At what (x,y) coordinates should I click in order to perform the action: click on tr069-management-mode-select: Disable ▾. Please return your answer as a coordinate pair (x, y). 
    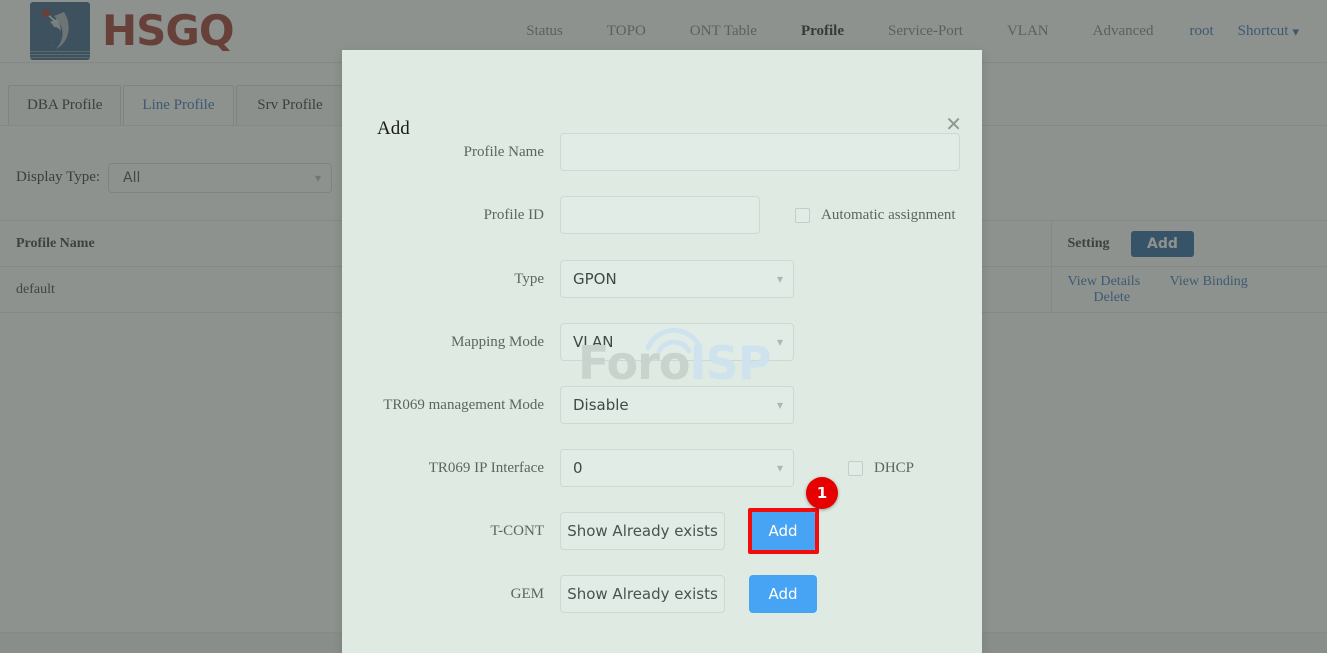
    Looking at the image, I should click on (677, 405).